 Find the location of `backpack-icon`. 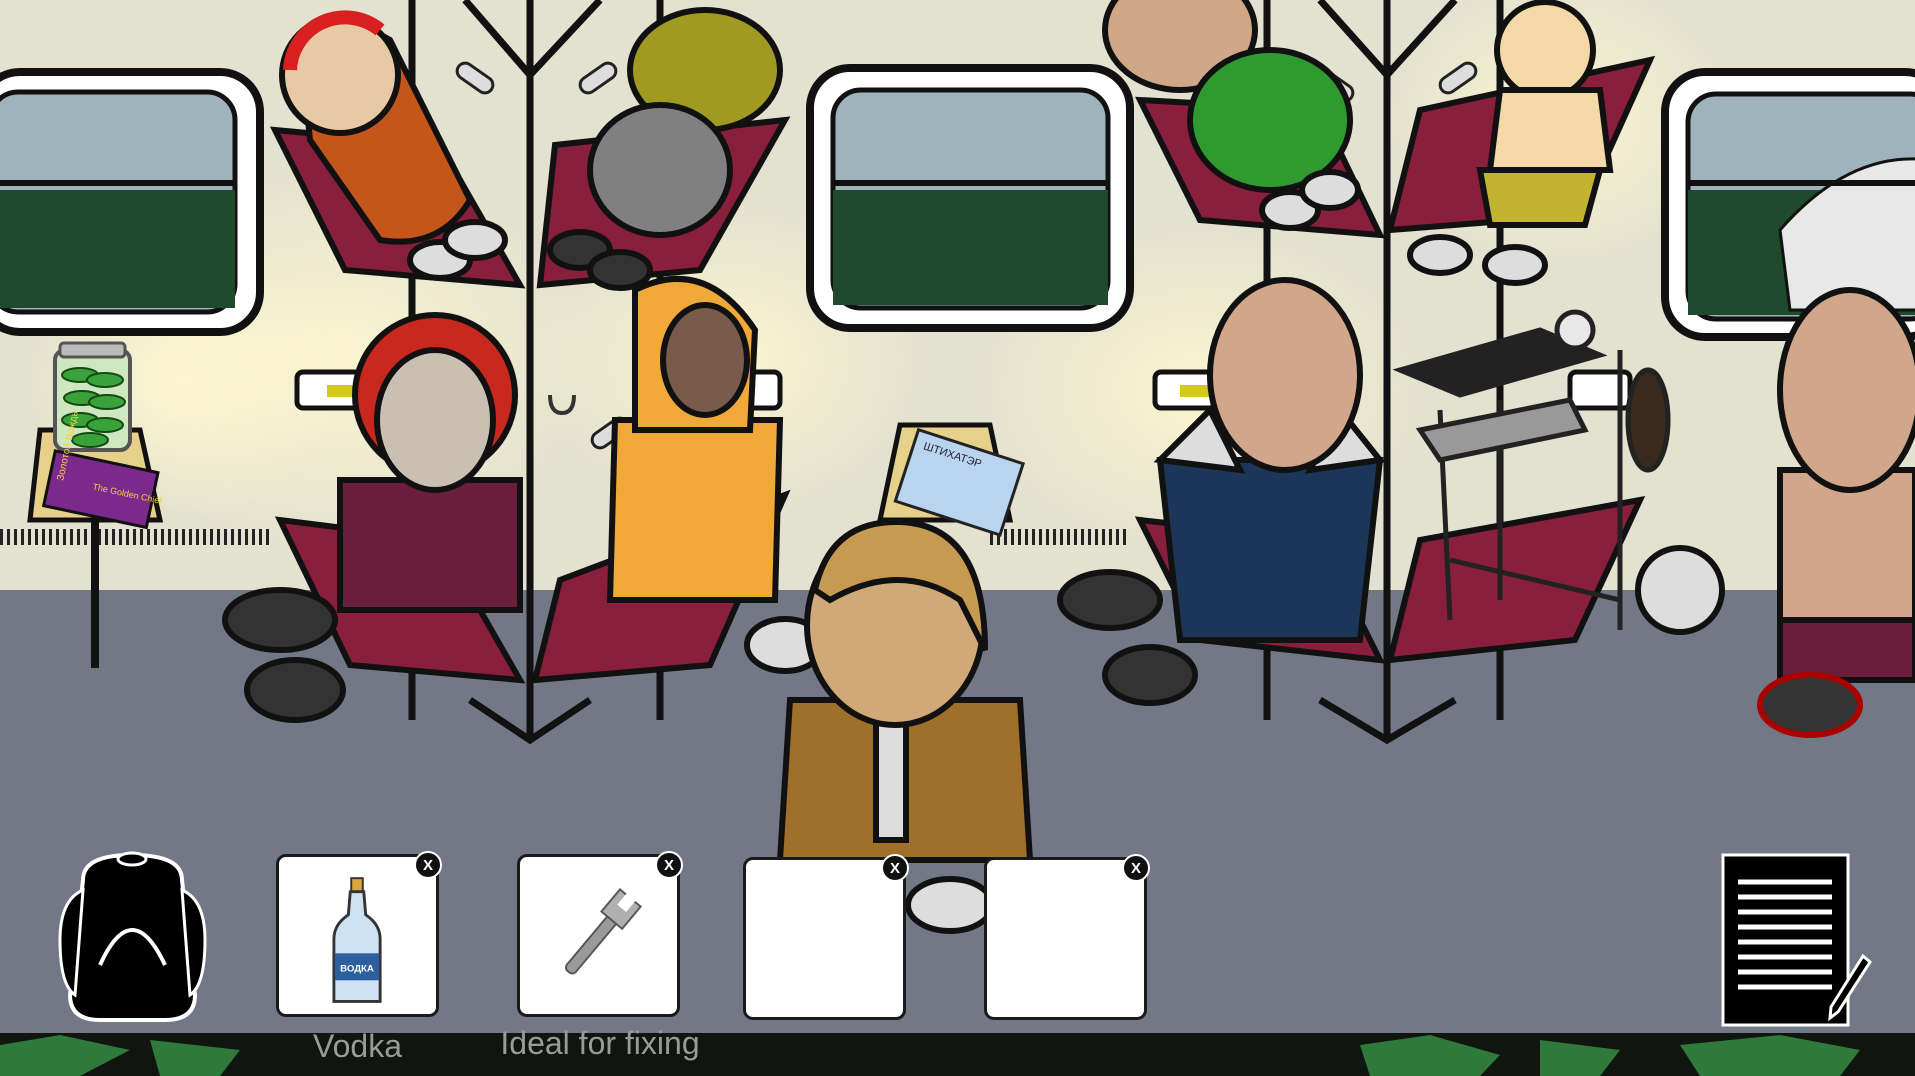

backpack-icon is located at coordinates (132, 935).